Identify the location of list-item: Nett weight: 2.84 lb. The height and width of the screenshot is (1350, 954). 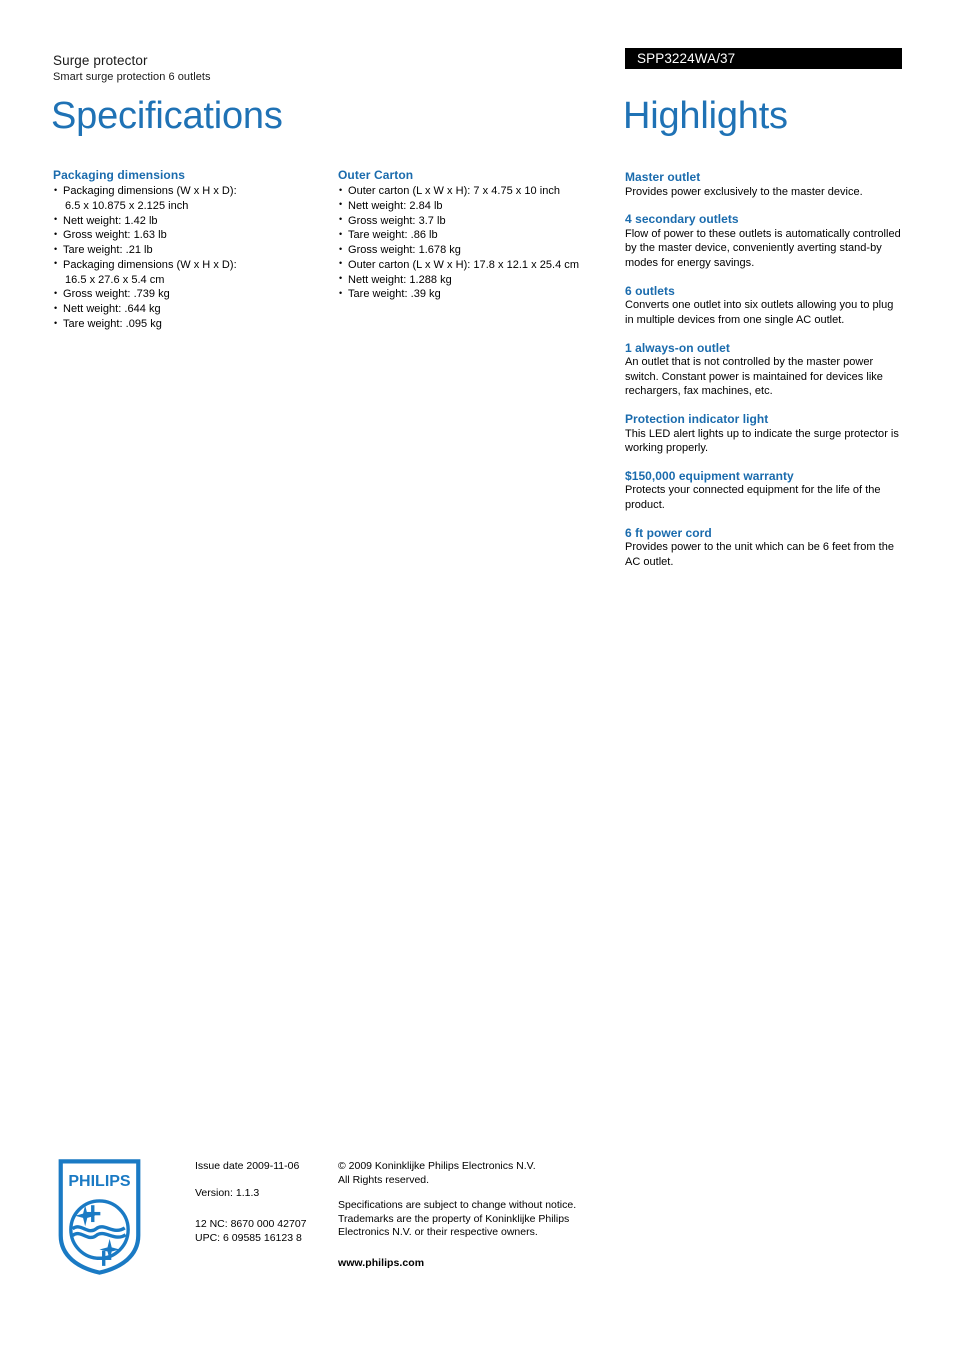
(475, 206).